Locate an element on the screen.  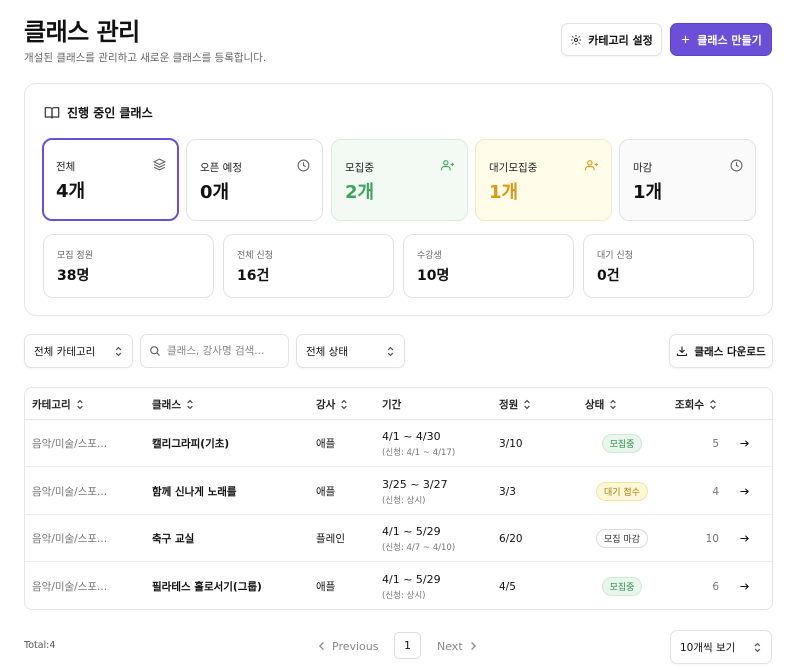
next-page-button: Next is located at coordinates (457, 646).